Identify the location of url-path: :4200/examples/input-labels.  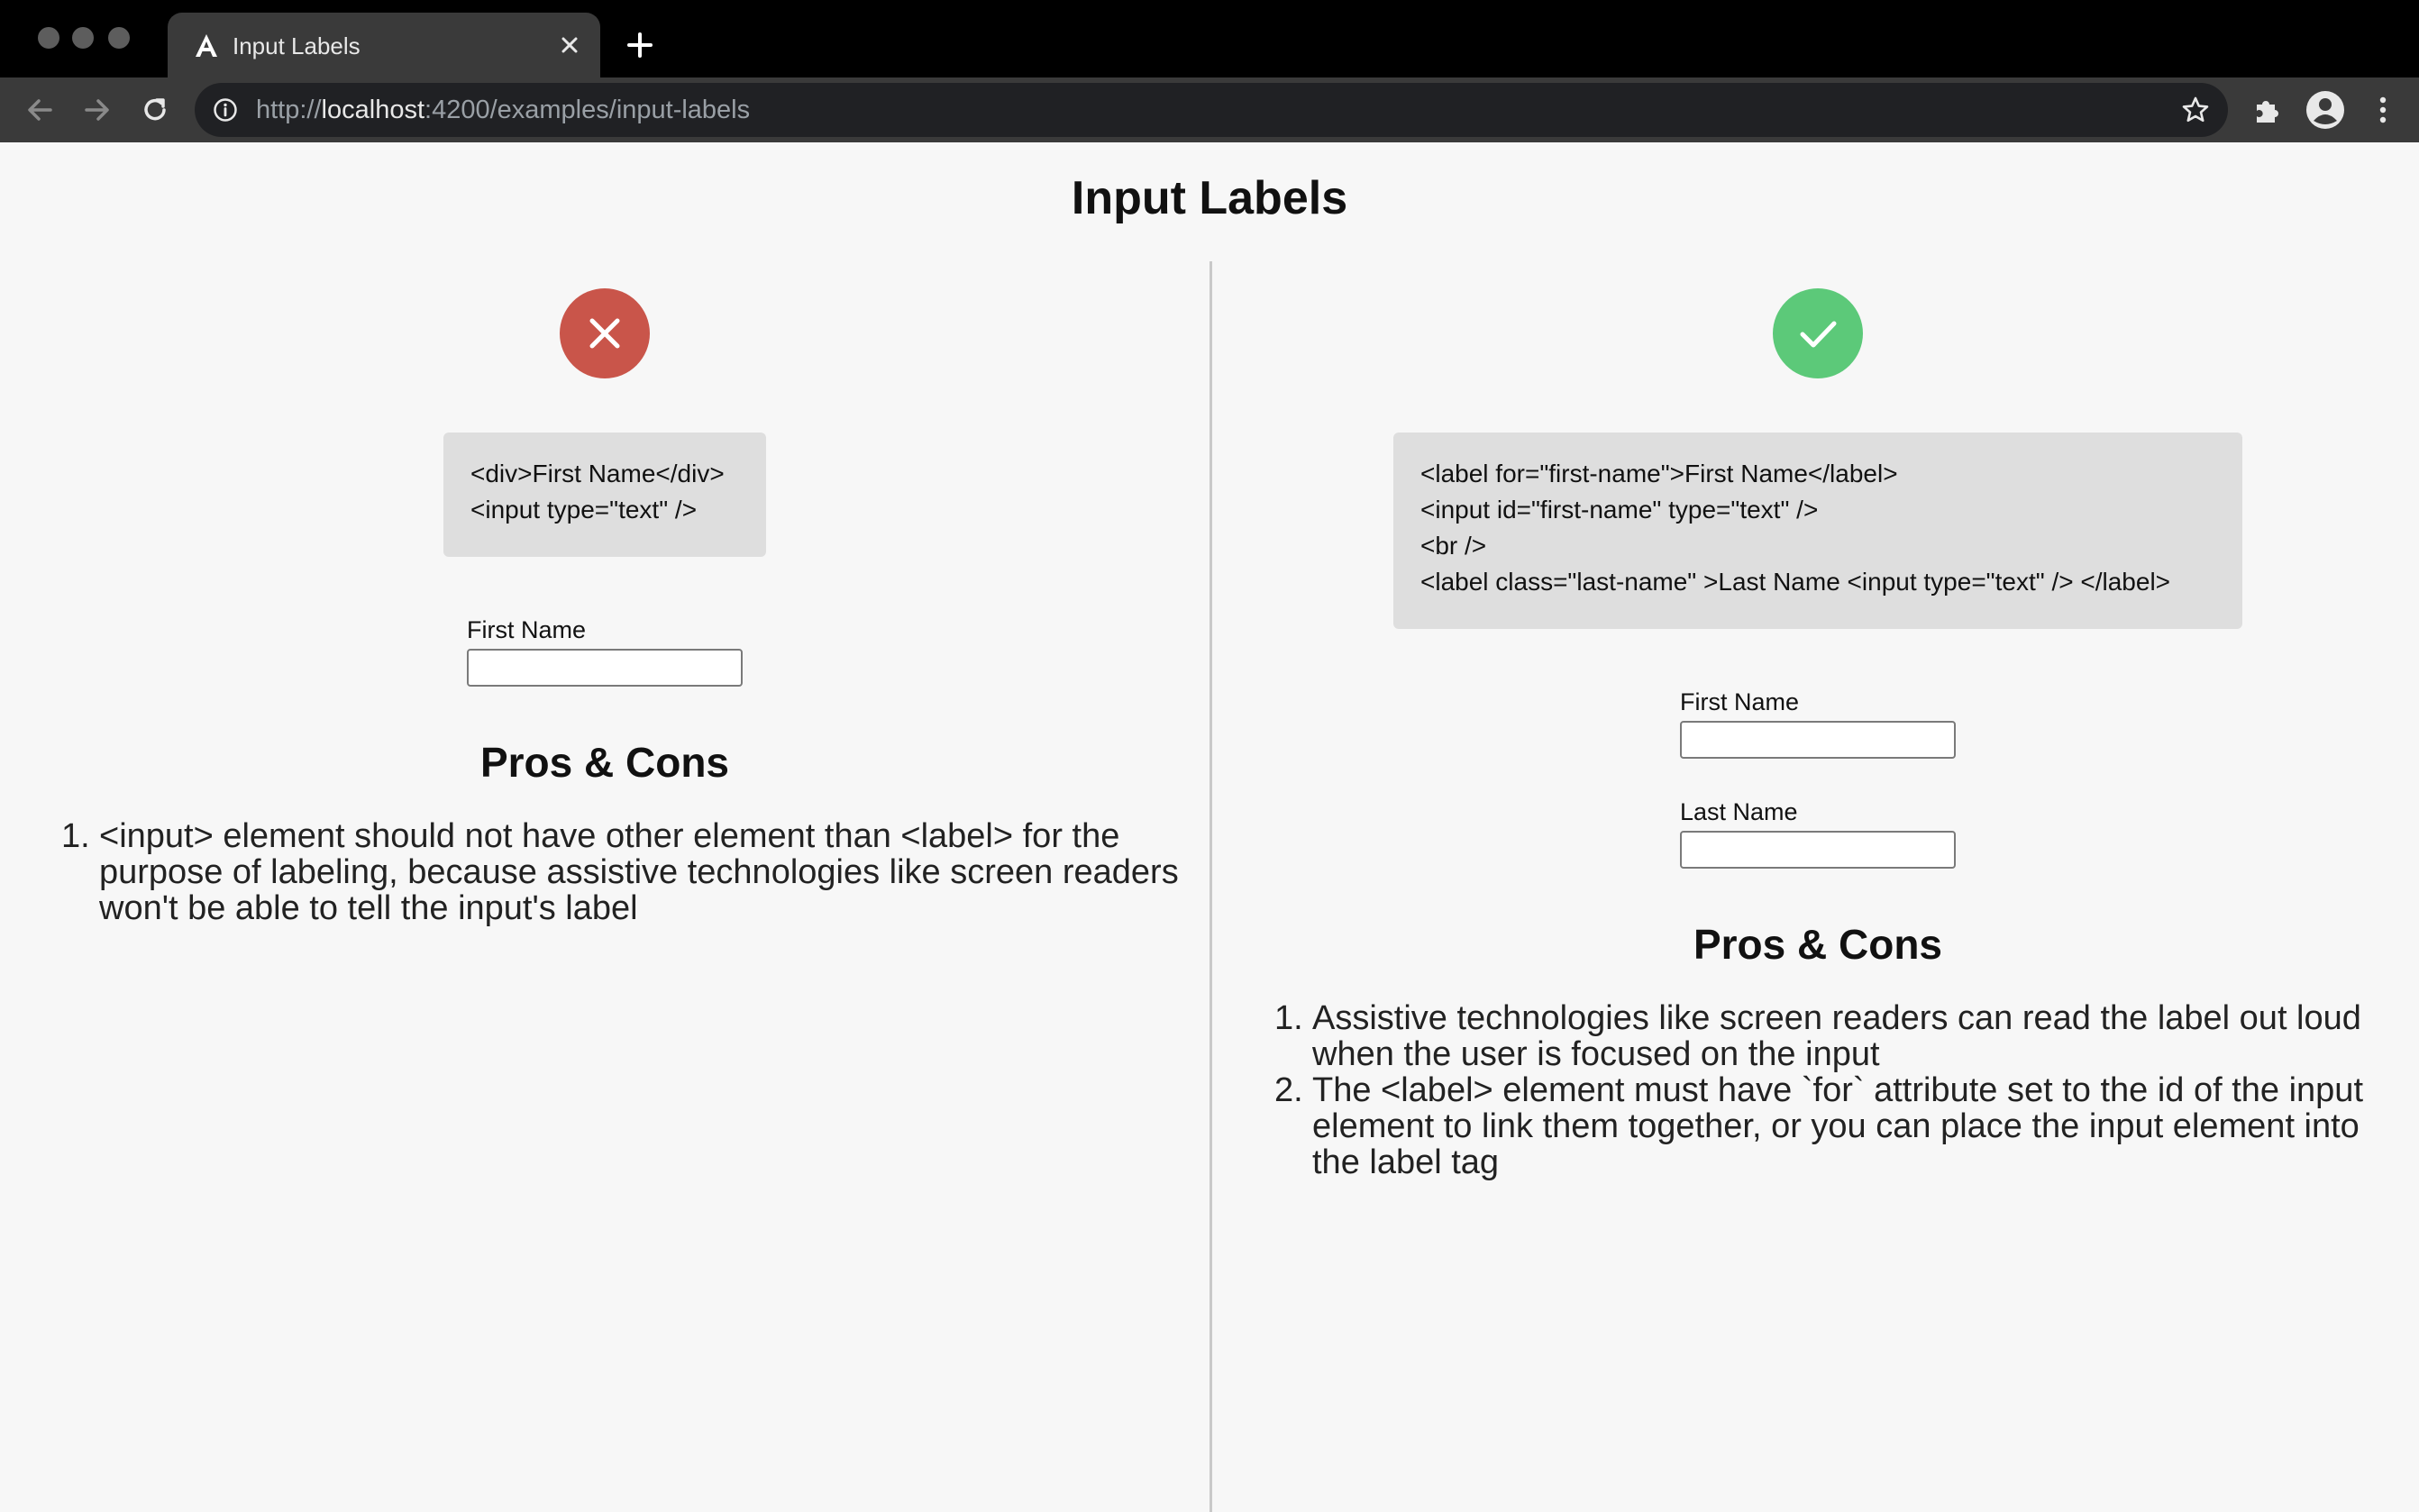
(588, 110).